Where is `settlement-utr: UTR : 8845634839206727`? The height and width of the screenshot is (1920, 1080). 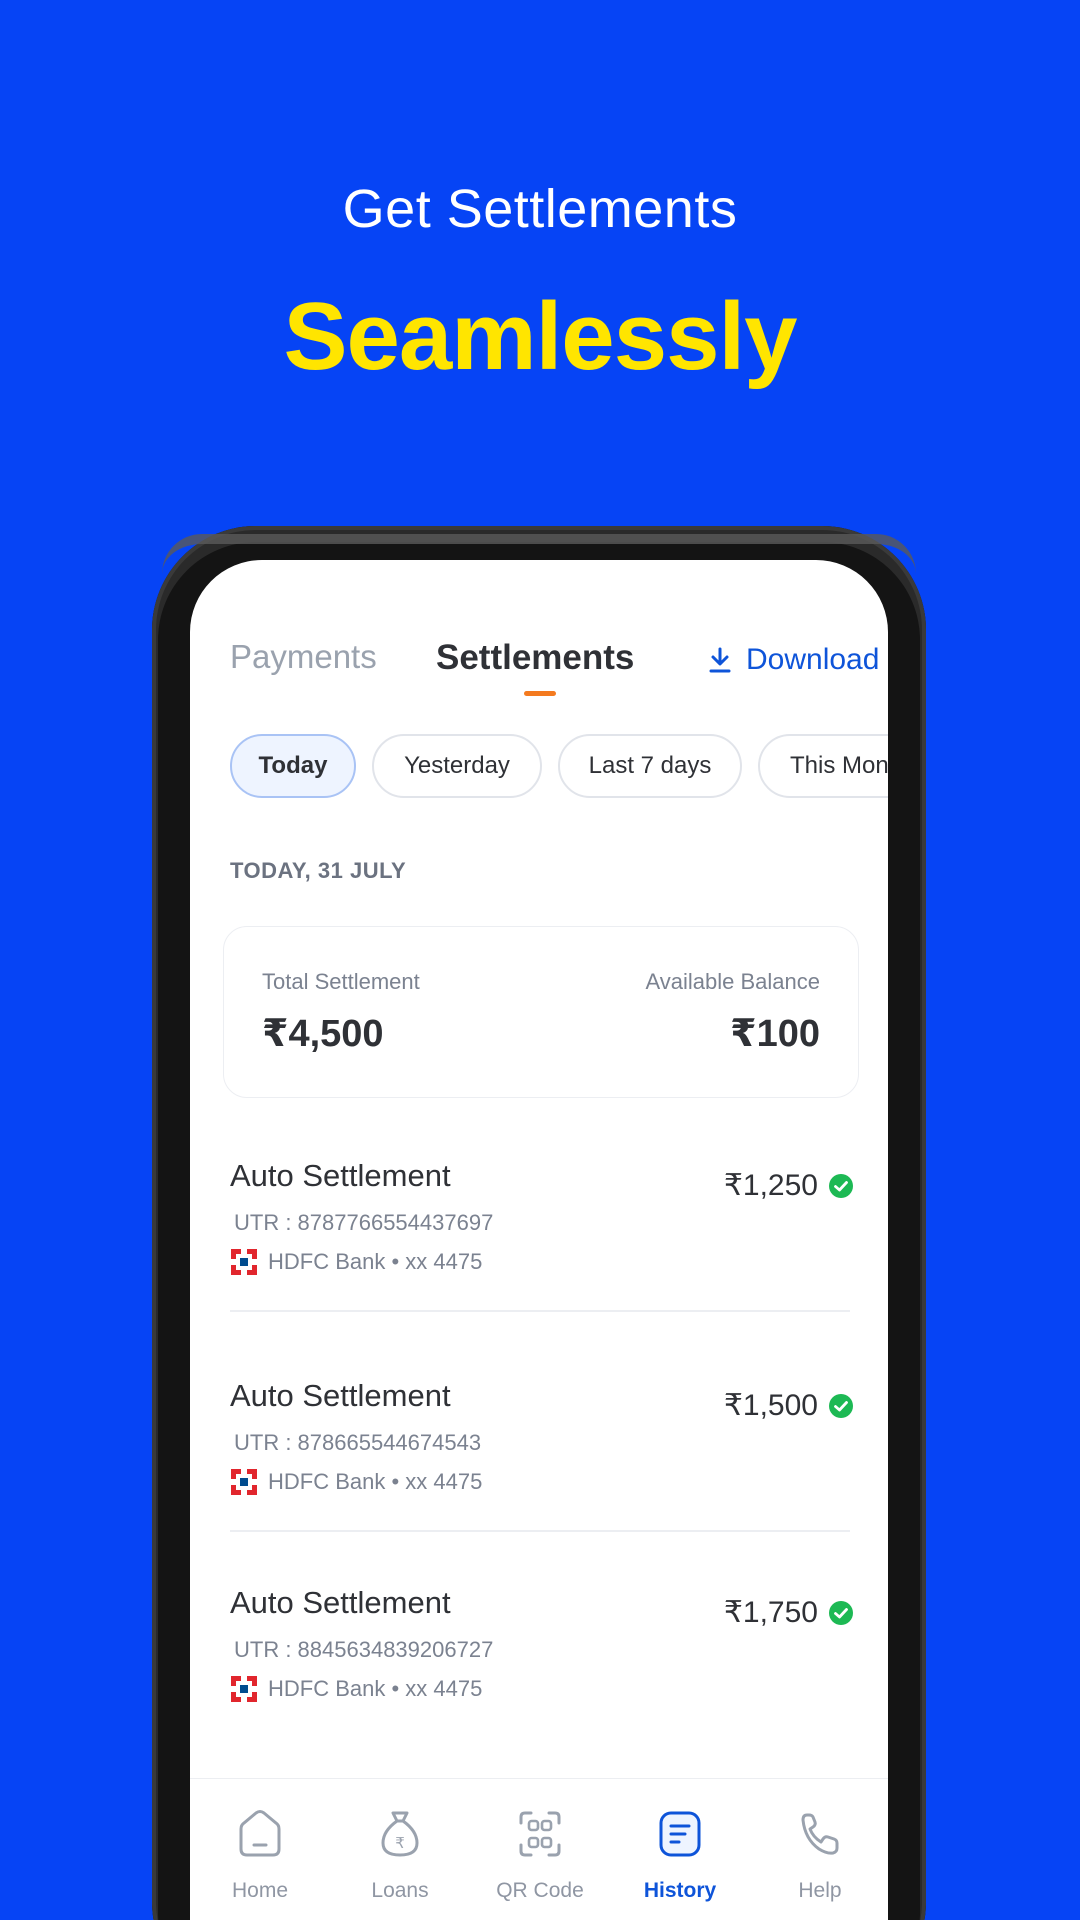
settlement-utr: UTR : 8845634839206727 is located at coordinates (364, 1649).